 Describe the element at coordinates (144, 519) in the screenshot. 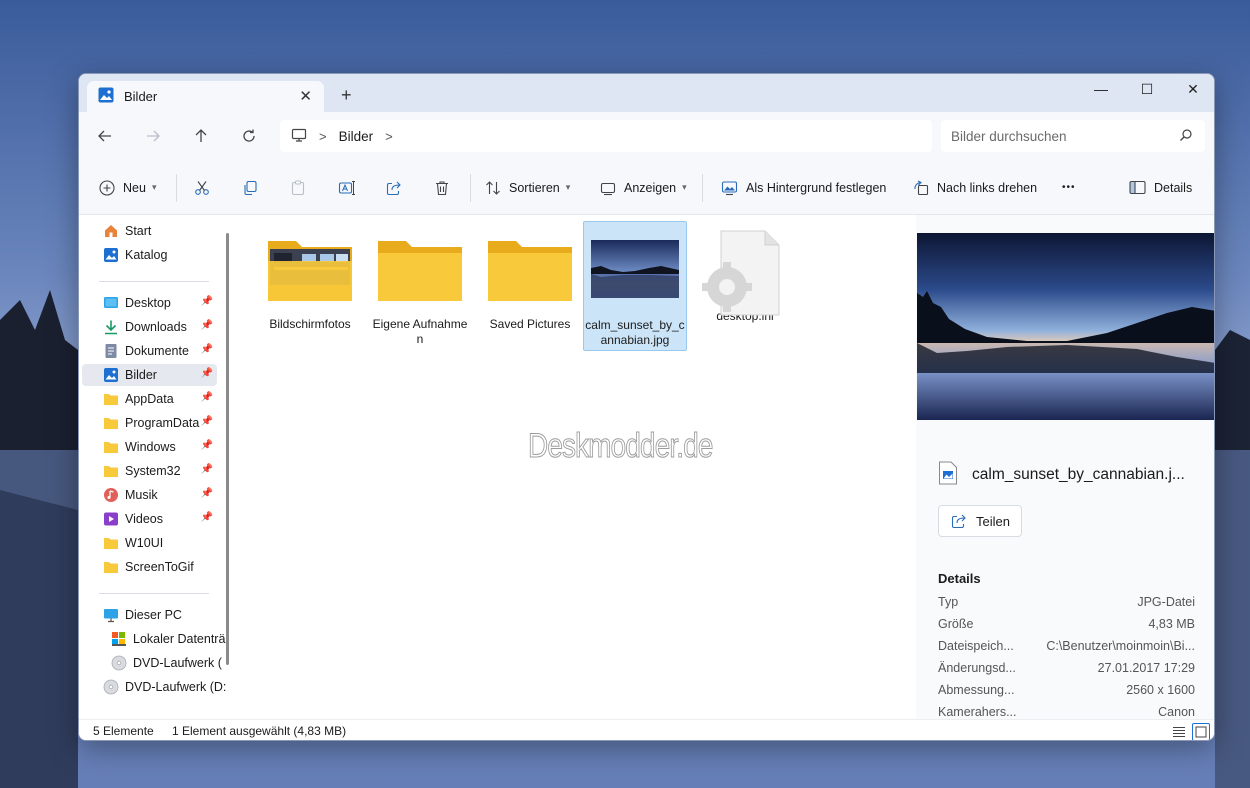

I see `sidebar-item-label: Videos` at that location.